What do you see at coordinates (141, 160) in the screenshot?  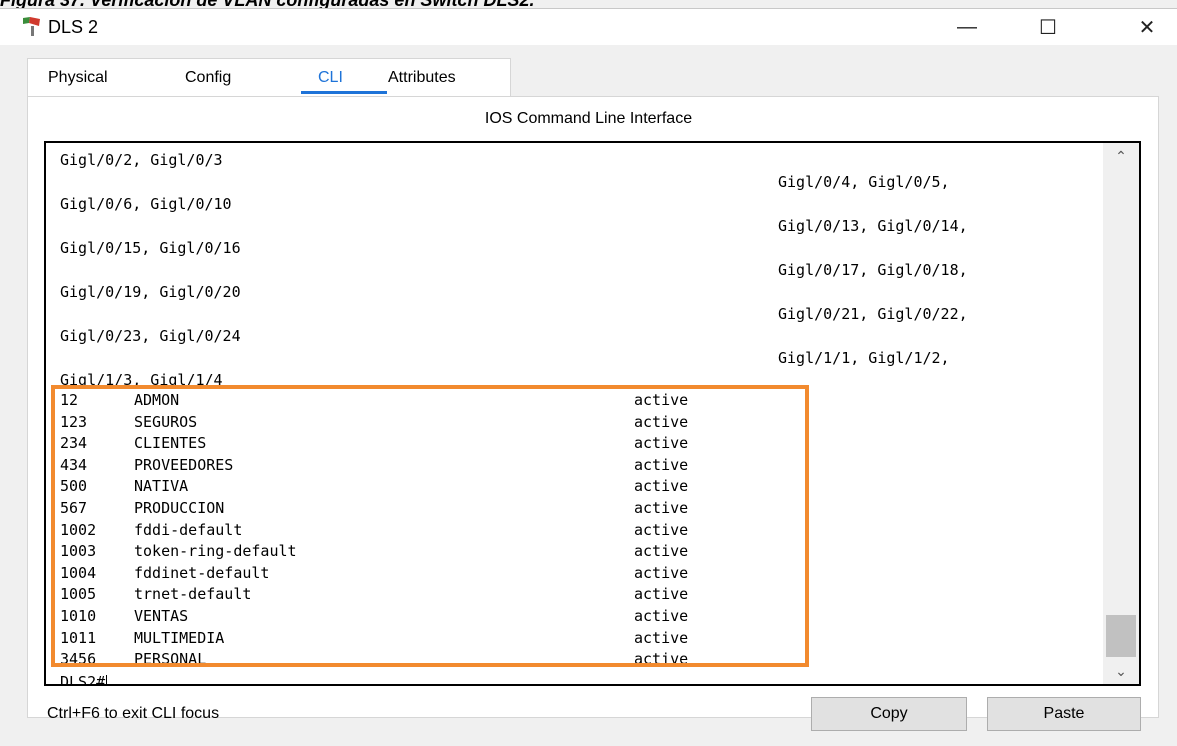 I see `port-line: Gigl/0/2, Gigl/0/3` at bounding box center [141, 160].